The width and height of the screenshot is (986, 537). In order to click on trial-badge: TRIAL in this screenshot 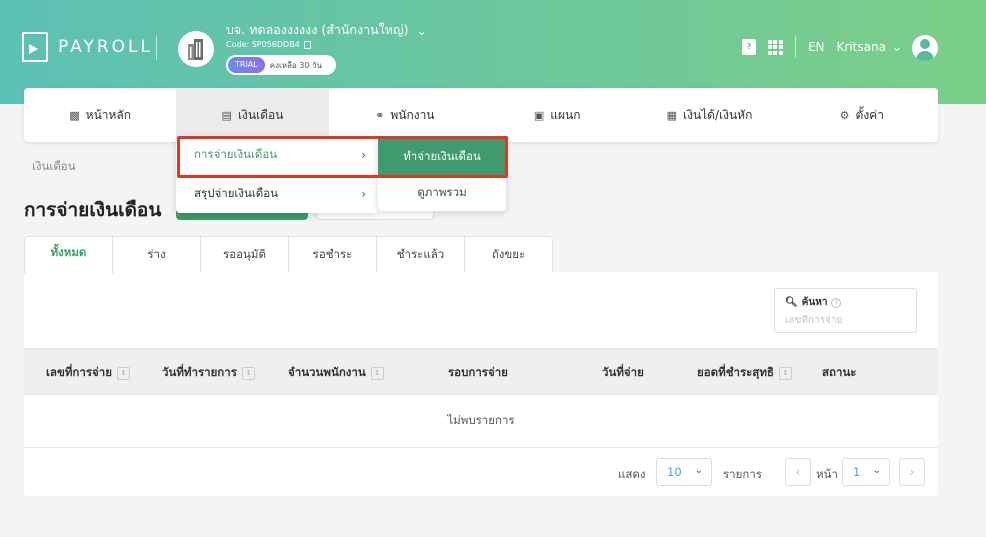, I will do `click(246, 65)`.